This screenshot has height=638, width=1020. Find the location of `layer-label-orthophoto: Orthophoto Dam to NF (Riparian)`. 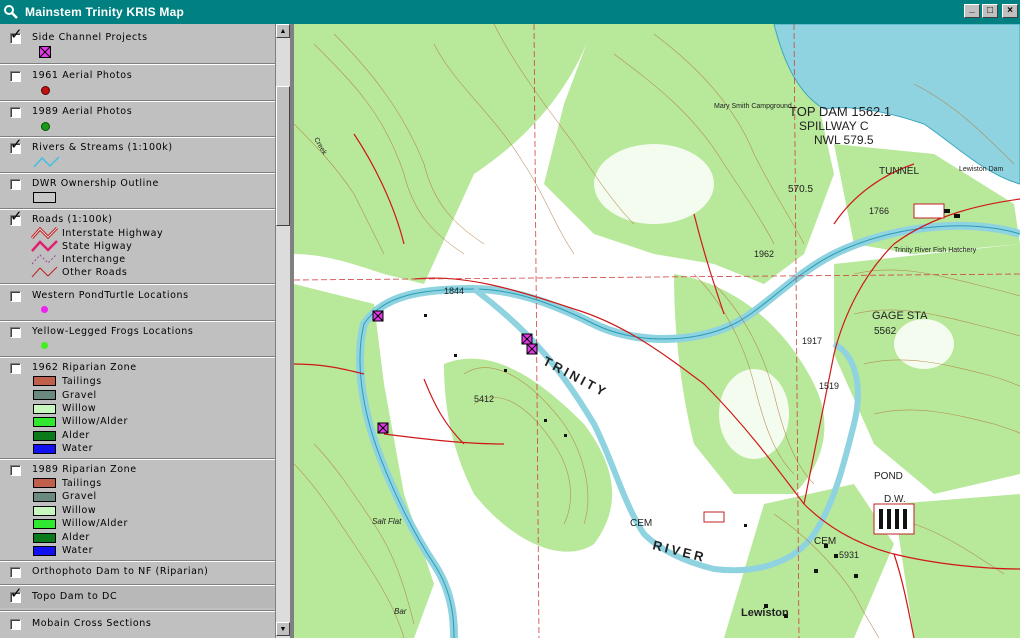

layer-label-orthophoto: Orthophoto Dam to NF (Riparian) is located at coordinates (120, 571).